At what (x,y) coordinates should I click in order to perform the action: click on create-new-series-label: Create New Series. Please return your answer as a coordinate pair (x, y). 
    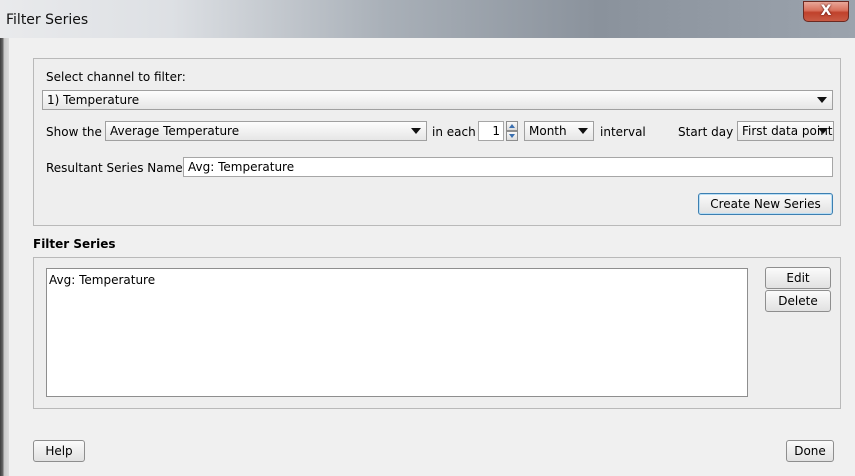
    Looking at the image, I should click on (765, 204).